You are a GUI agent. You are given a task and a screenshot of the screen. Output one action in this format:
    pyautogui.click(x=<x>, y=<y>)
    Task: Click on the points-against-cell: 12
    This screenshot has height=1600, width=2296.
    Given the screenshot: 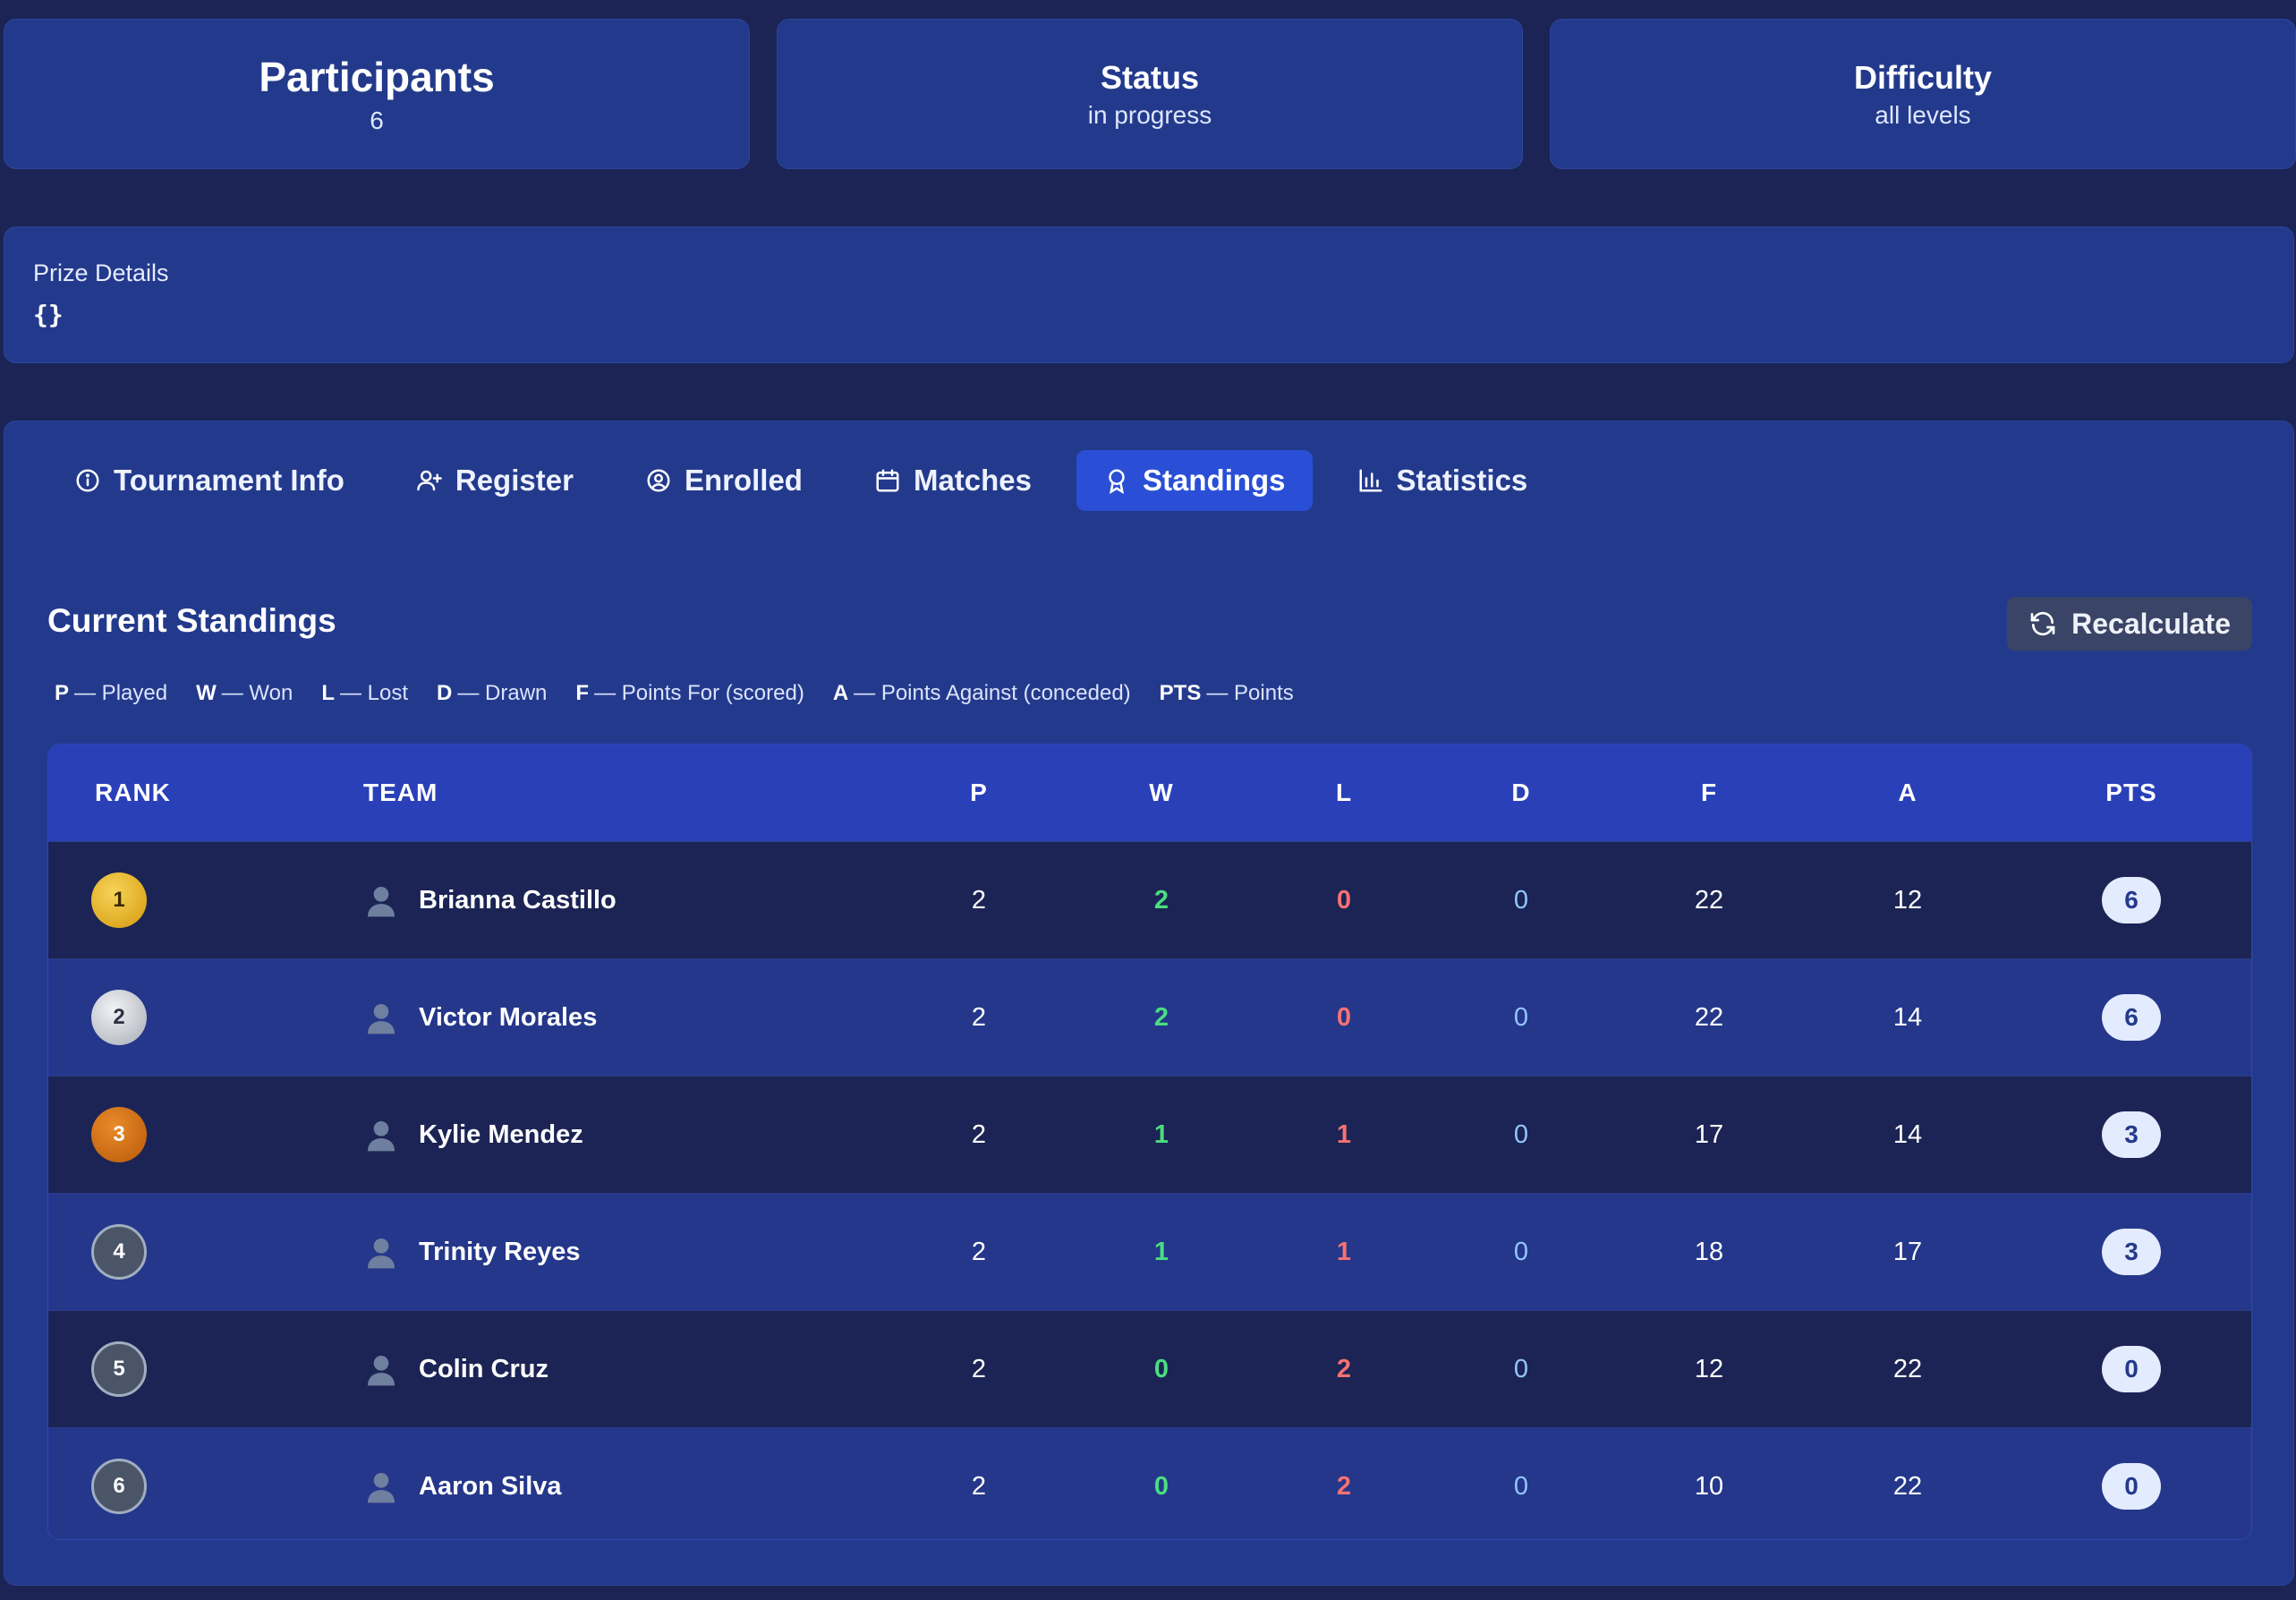 What is the action you would take?
    pyautogui.click(x=1907, y=900)
    